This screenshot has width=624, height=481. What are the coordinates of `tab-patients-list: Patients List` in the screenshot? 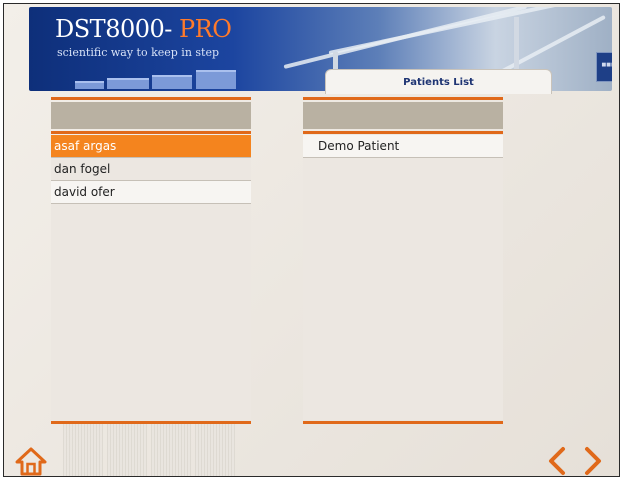 It's located at (438, 81).